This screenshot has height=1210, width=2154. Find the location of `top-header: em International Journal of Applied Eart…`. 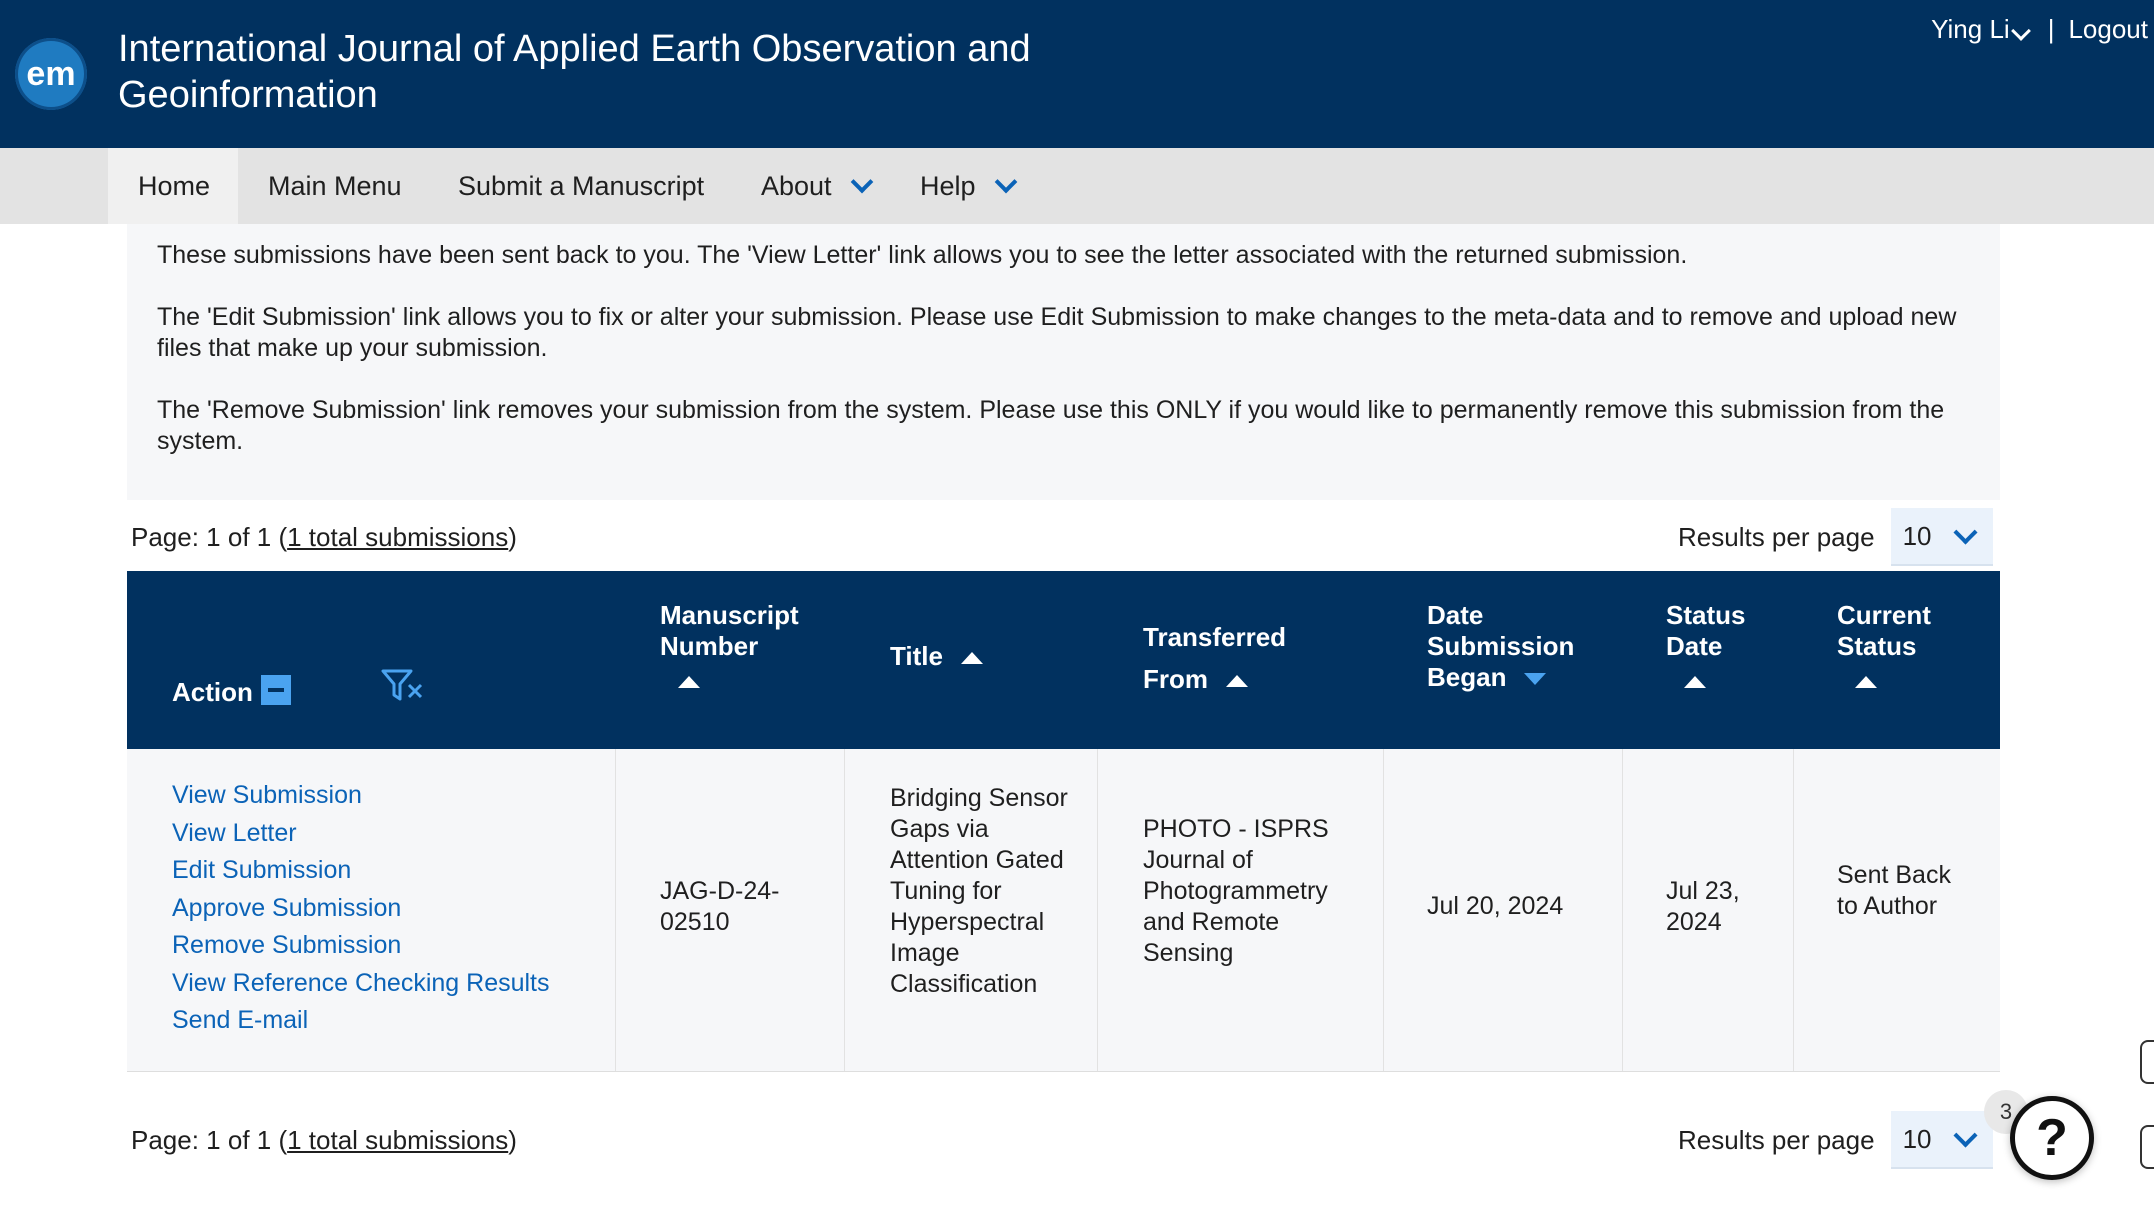

top-header: em International Journal of Applied Eart… is located at coordinates (1077, 74).